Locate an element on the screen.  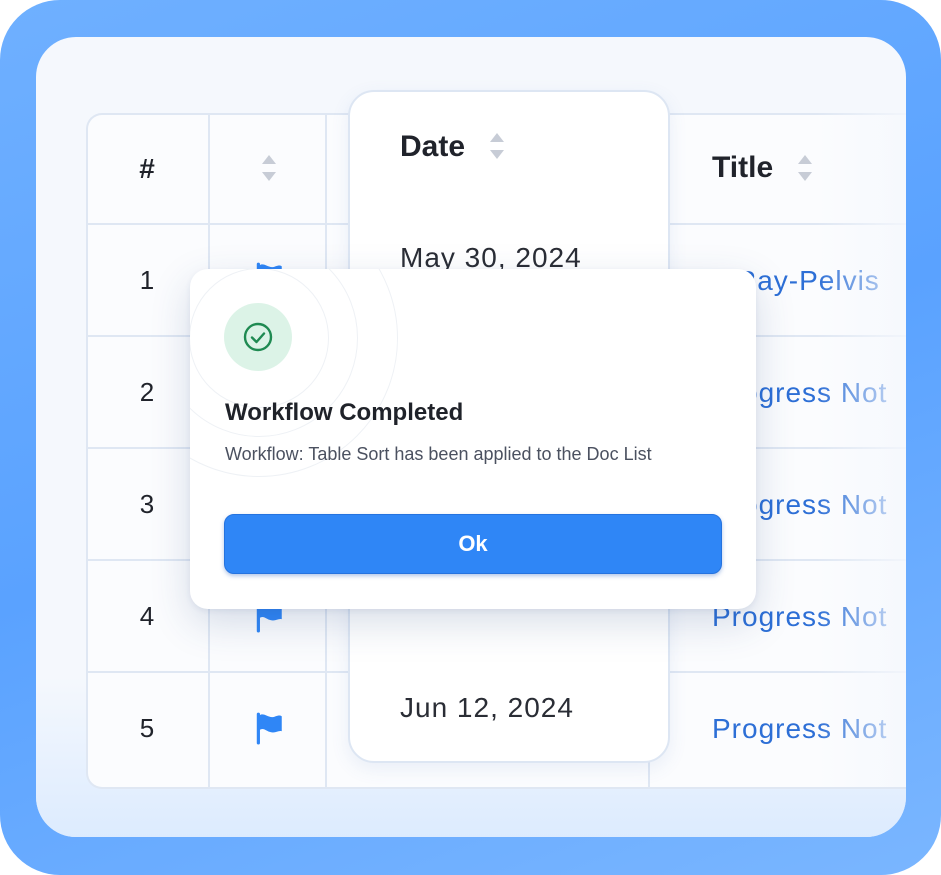
check-icon is located at coordinates (258, 337).